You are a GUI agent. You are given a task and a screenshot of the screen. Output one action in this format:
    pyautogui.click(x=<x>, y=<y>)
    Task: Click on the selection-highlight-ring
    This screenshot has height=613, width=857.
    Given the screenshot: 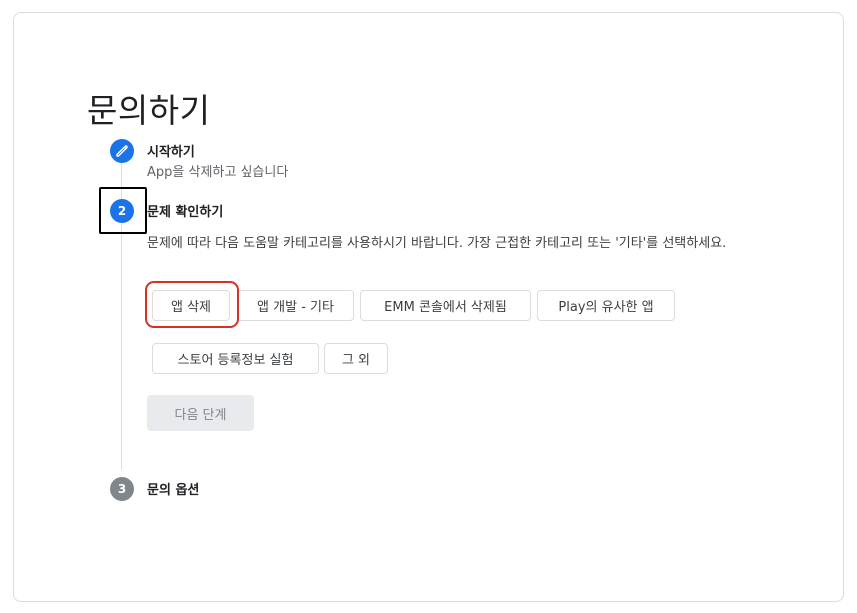 What is the action you would take?
    pyautogui.click(x=192, y=304)
    